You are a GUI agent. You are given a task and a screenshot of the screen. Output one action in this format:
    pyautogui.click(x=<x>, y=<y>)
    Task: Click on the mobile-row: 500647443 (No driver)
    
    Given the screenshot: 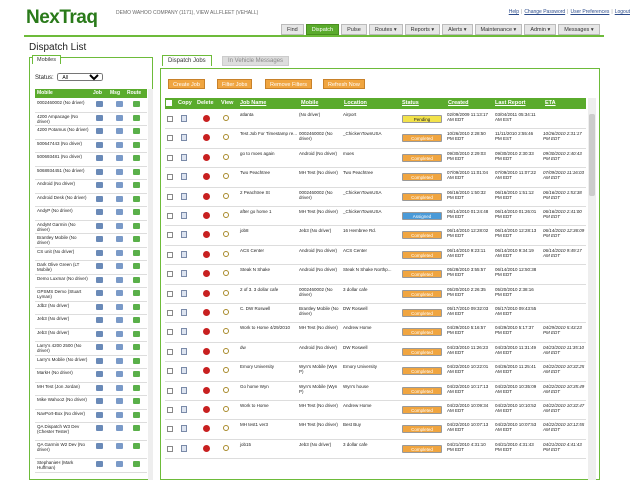 What is the action you would take?
    pyautogui.click(x=91, y=146)
    